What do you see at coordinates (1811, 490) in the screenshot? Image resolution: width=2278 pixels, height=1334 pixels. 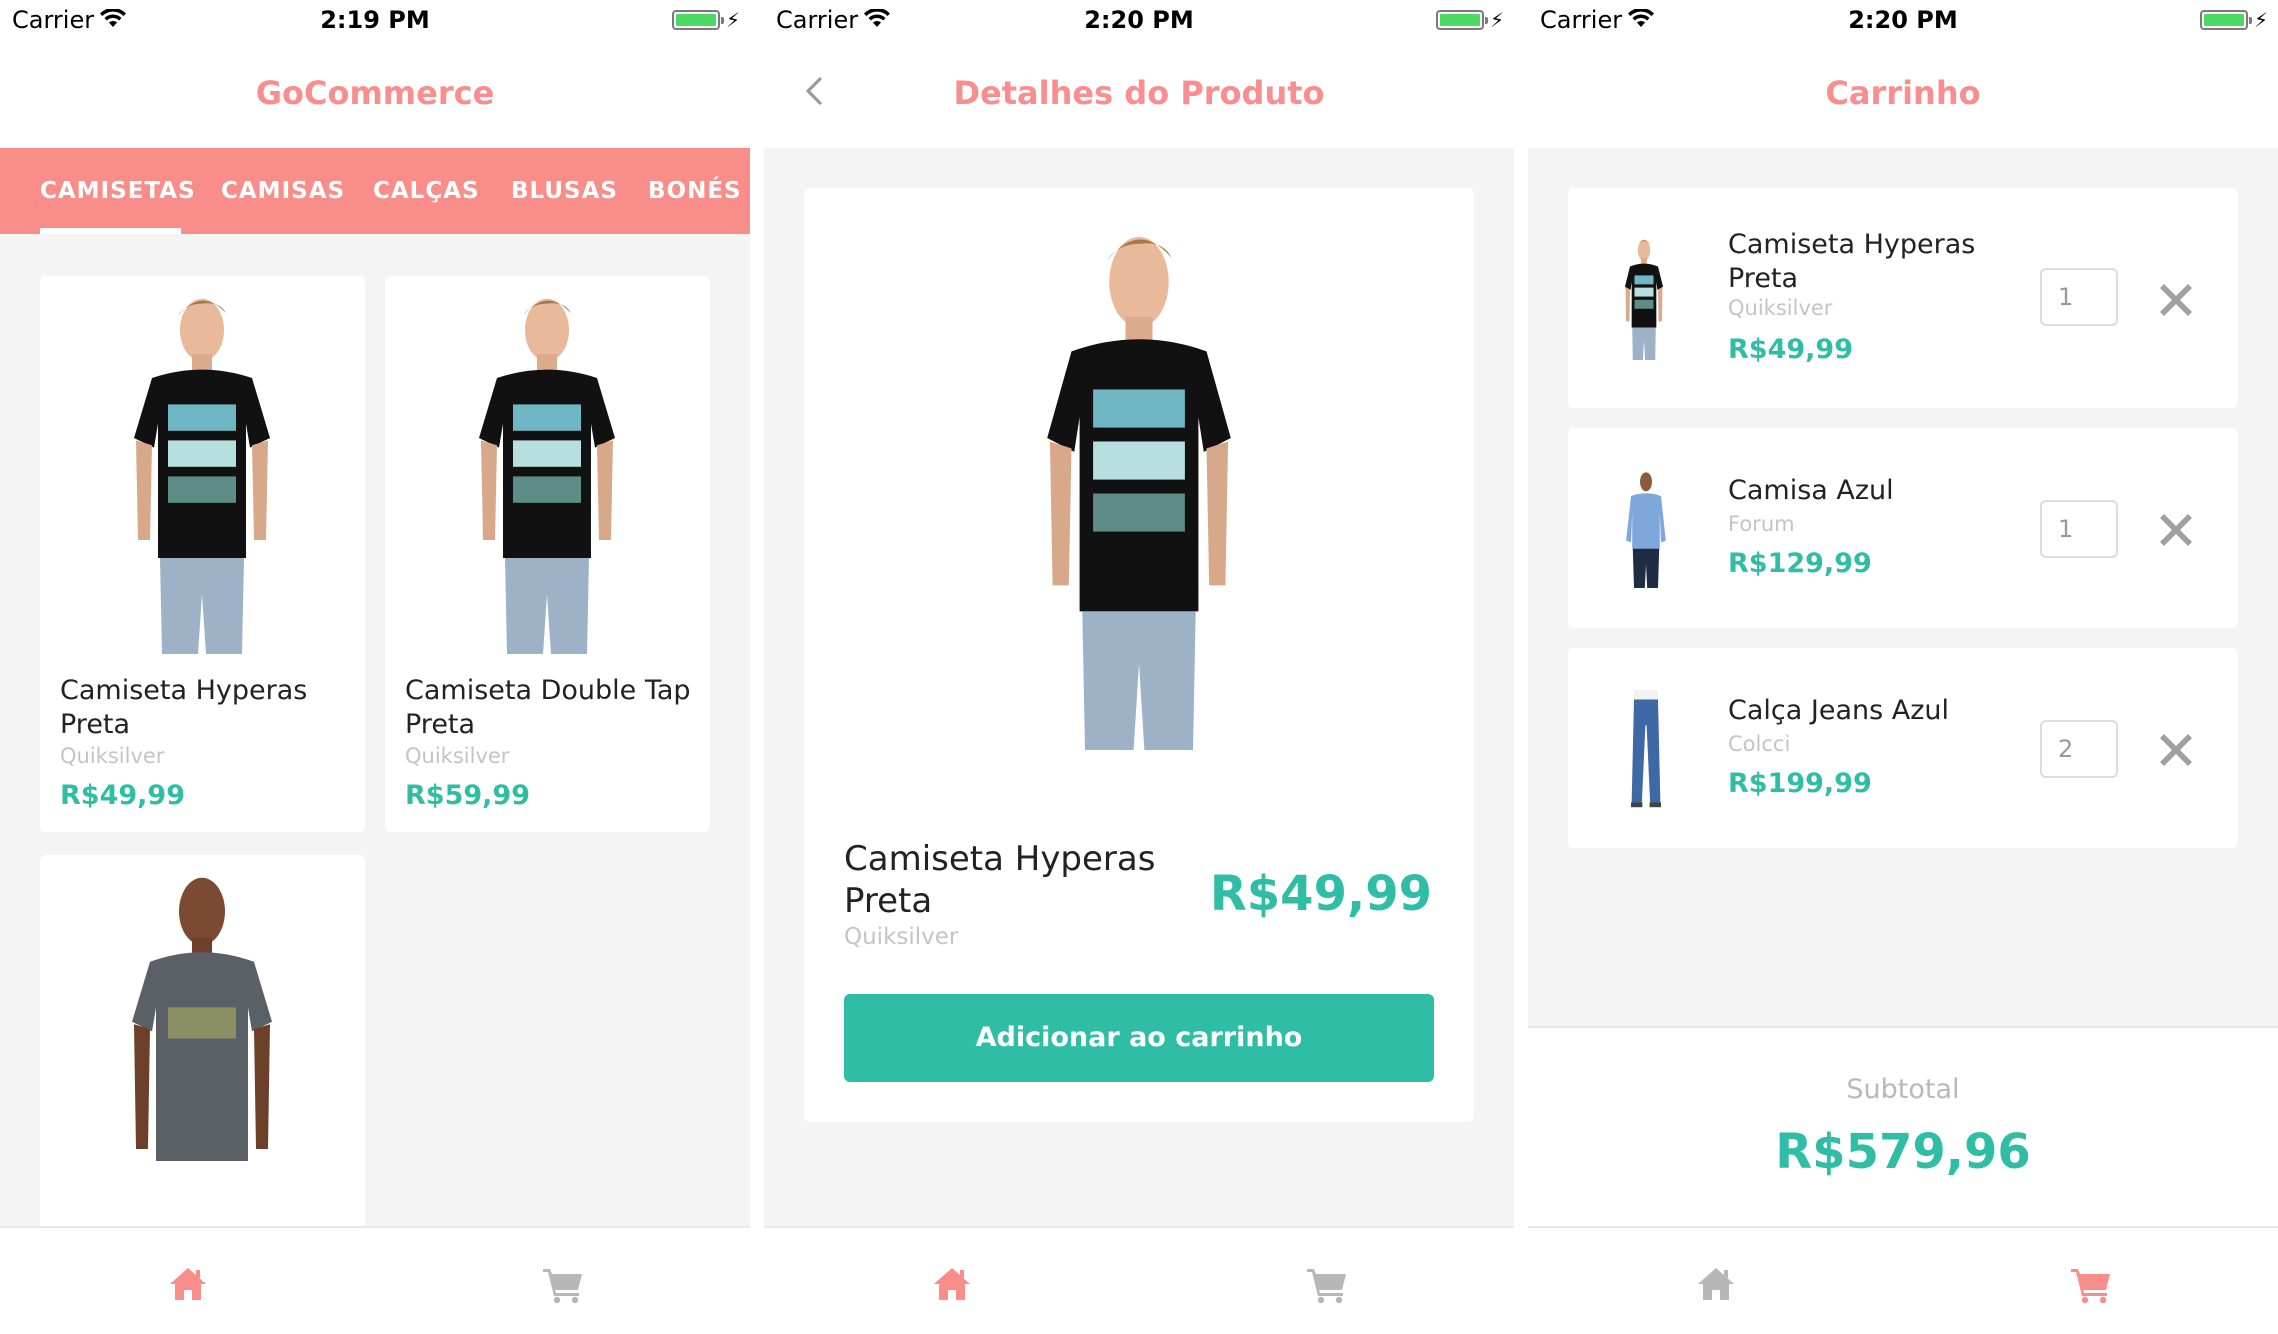 I see `cart-item-name: Camisa Azul` at bounding box center [1811, 490].